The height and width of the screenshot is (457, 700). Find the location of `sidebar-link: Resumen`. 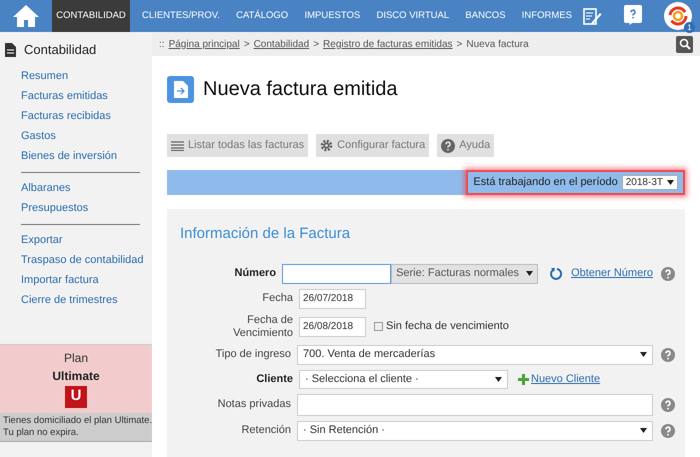

sidebar-link: Resumen is located at coordinates (44, 76).